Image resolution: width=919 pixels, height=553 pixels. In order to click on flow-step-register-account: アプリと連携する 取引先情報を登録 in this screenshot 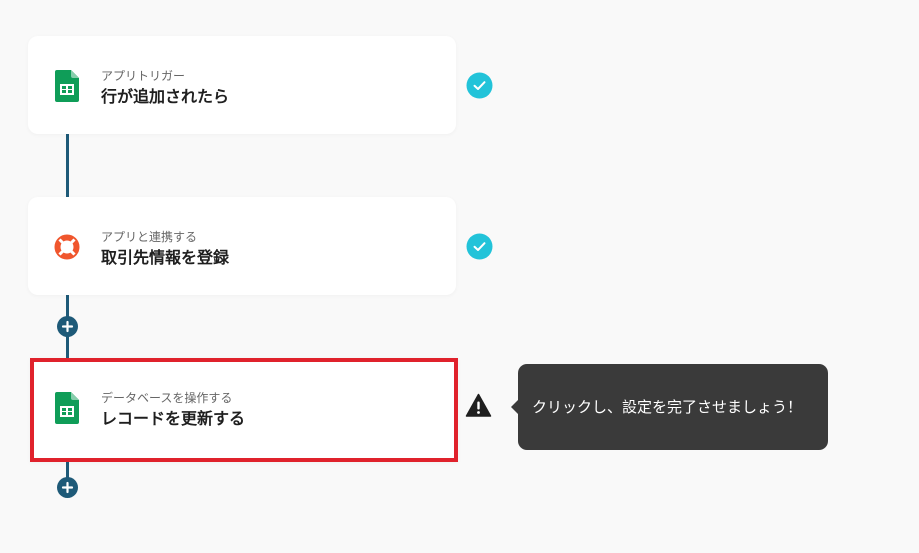, I will do `click(242, 246)`.